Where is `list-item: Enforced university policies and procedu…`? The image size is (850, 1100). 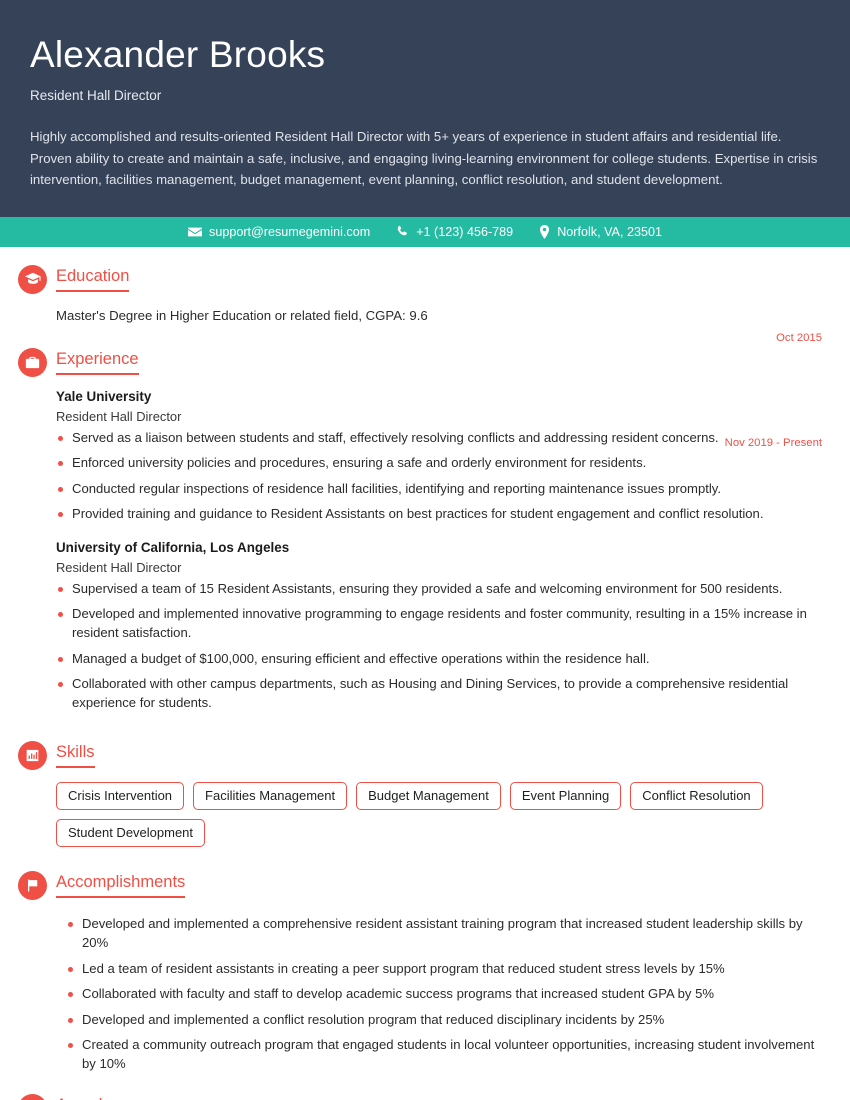 list-item: Enforced university policies and procedu… is located at coordinates (439, 463).